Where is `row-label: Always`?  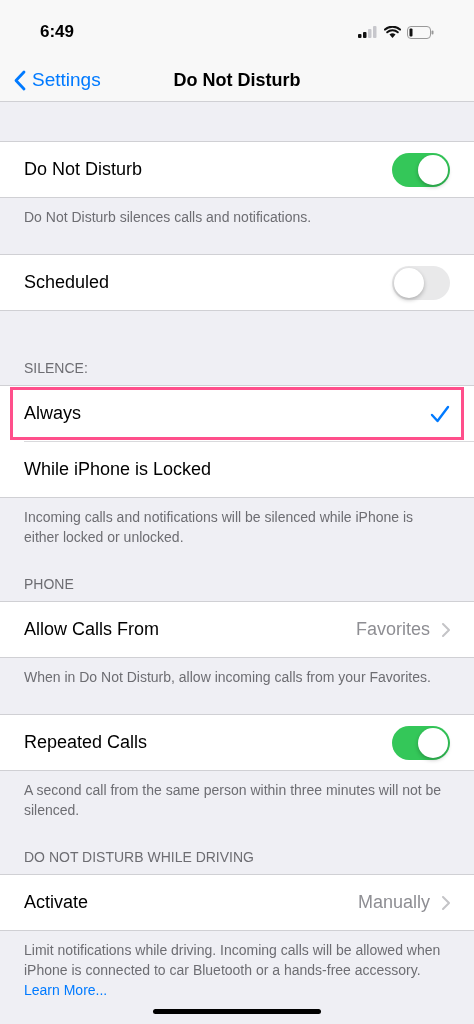 row-label: Always is located at coordinates (52, 413).